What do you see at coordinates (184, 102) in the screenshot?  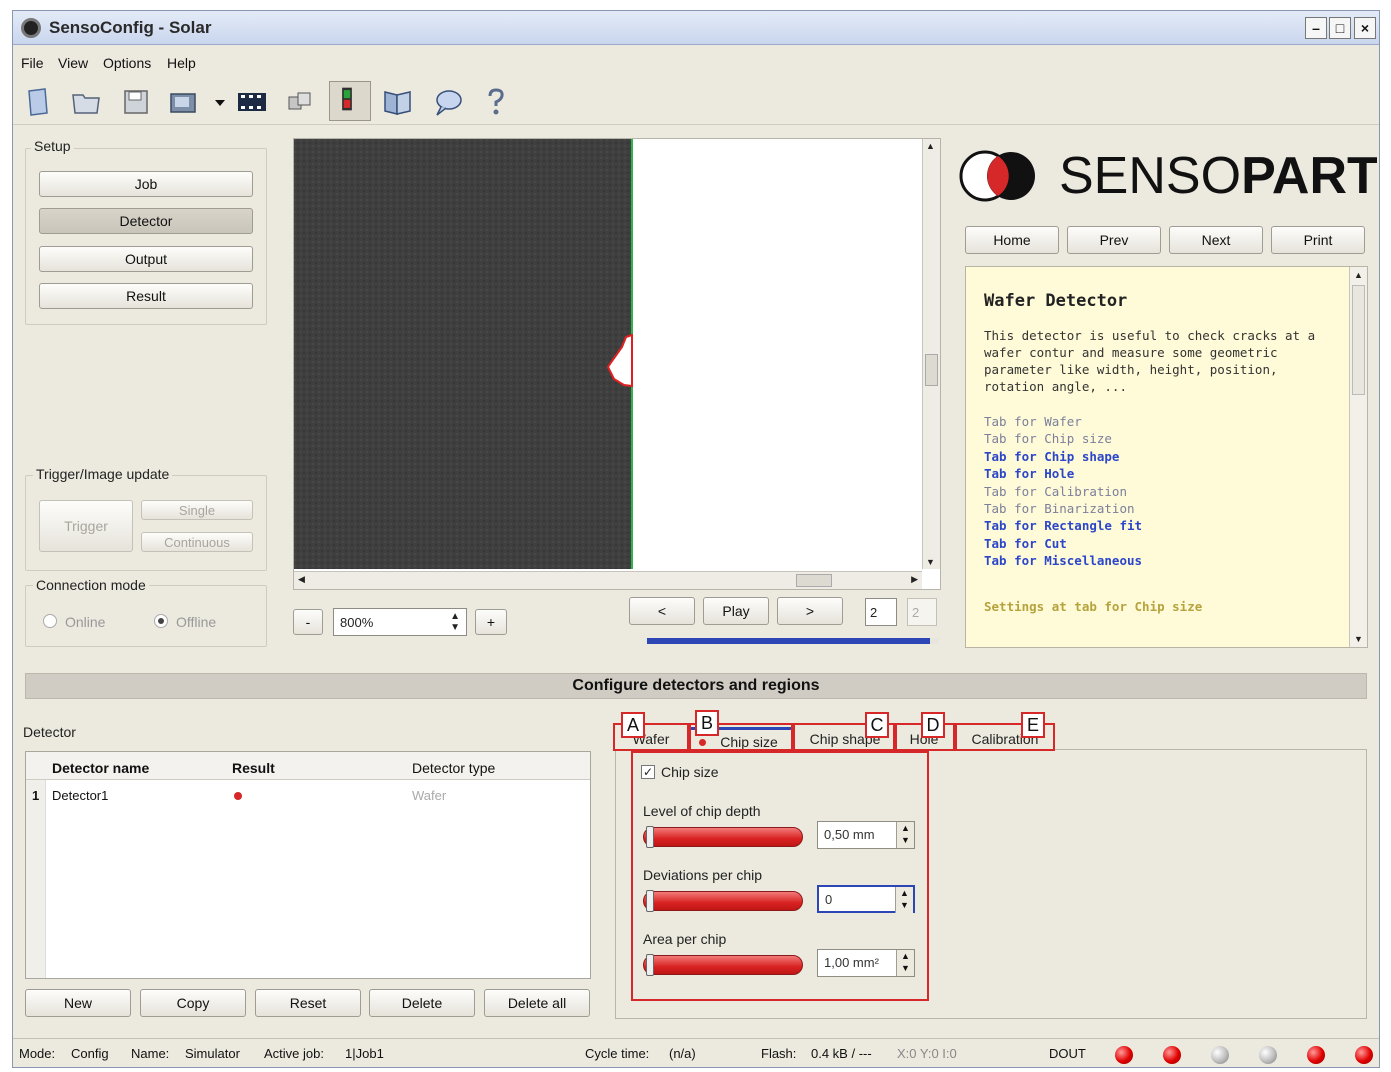 I see `camera-icon` at bounding box center [184, 102].